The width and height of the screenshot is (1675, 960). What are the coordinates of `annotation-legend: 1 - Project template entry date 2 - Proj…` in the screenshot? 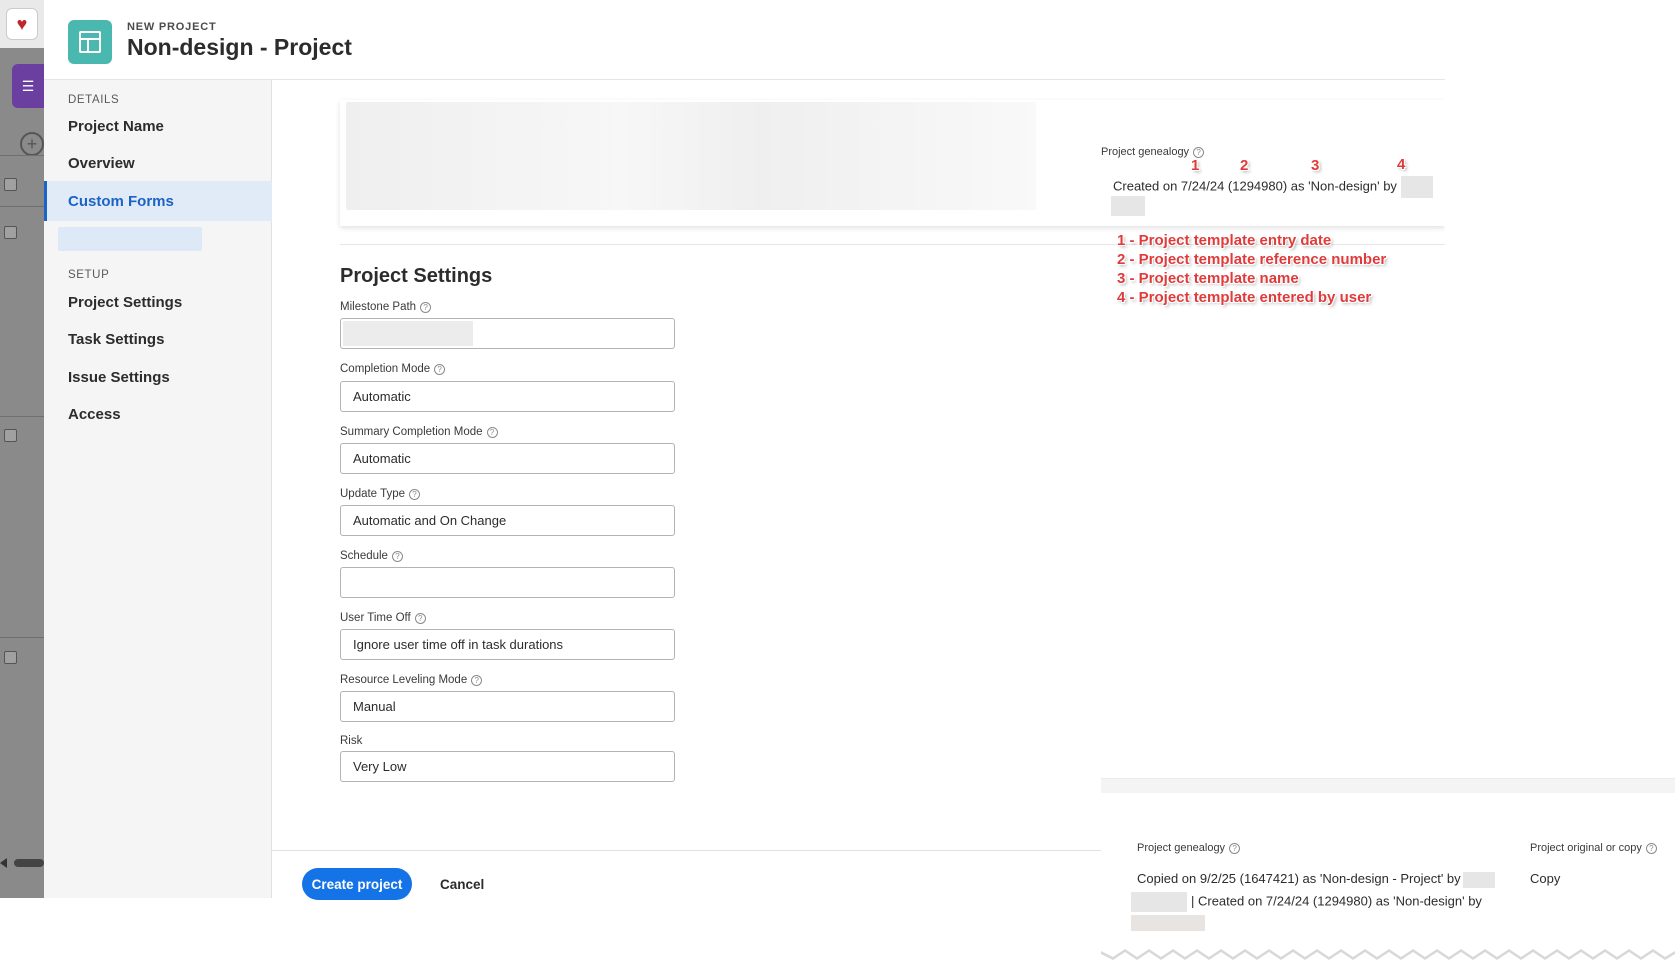 It's located at (1251, 269).